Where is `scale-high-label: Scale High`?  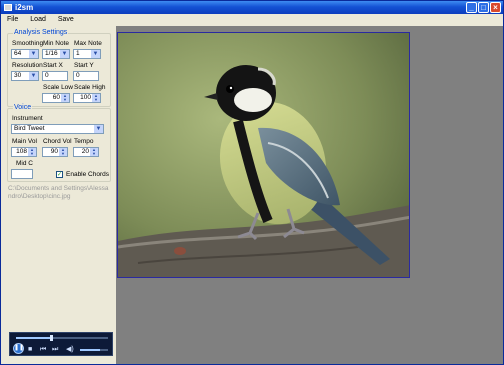
scale-high-label: Scale High is located at coordinates (90, 87).